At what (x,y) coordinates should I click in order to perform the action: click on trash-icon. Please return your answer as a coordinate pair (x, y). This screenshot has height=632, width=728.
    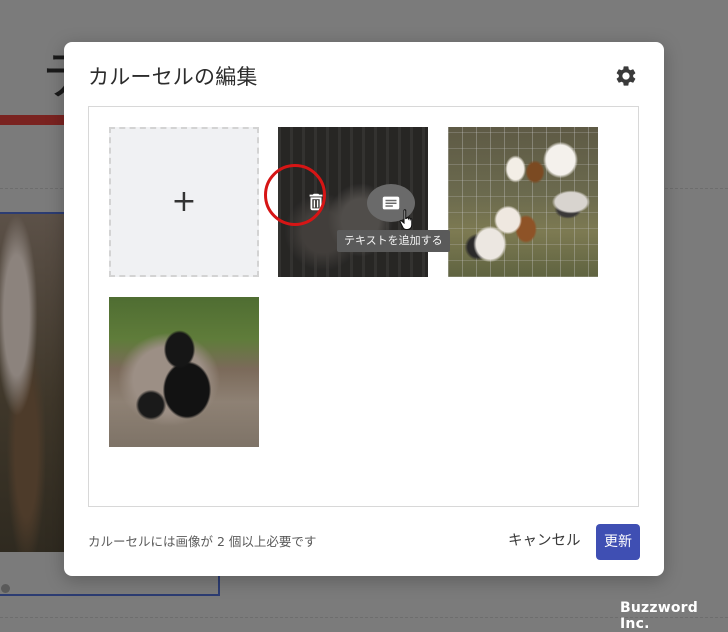
    Looking at the image, I should click on (316, 202).